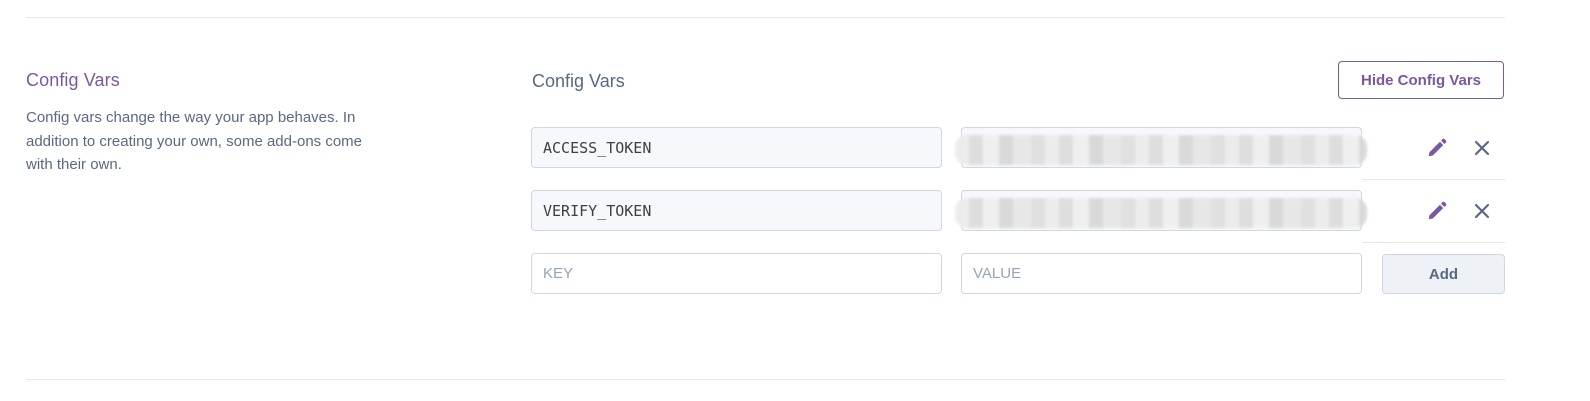  What do you see at coordinates (1421, 80) in the screenshot?
I see `hide-config-vars-button: Hide Config Vars` at bounding box center [1421, 80].